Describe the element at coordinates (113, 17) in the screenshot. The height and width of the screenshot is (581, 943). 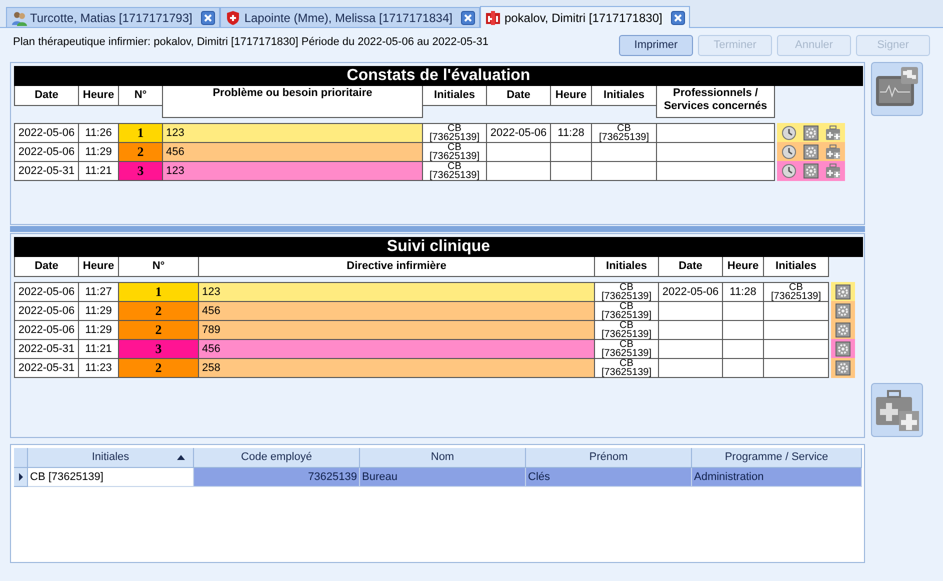
I see `patient-tab: Turcotte, Matias [1717171793]` at that location.